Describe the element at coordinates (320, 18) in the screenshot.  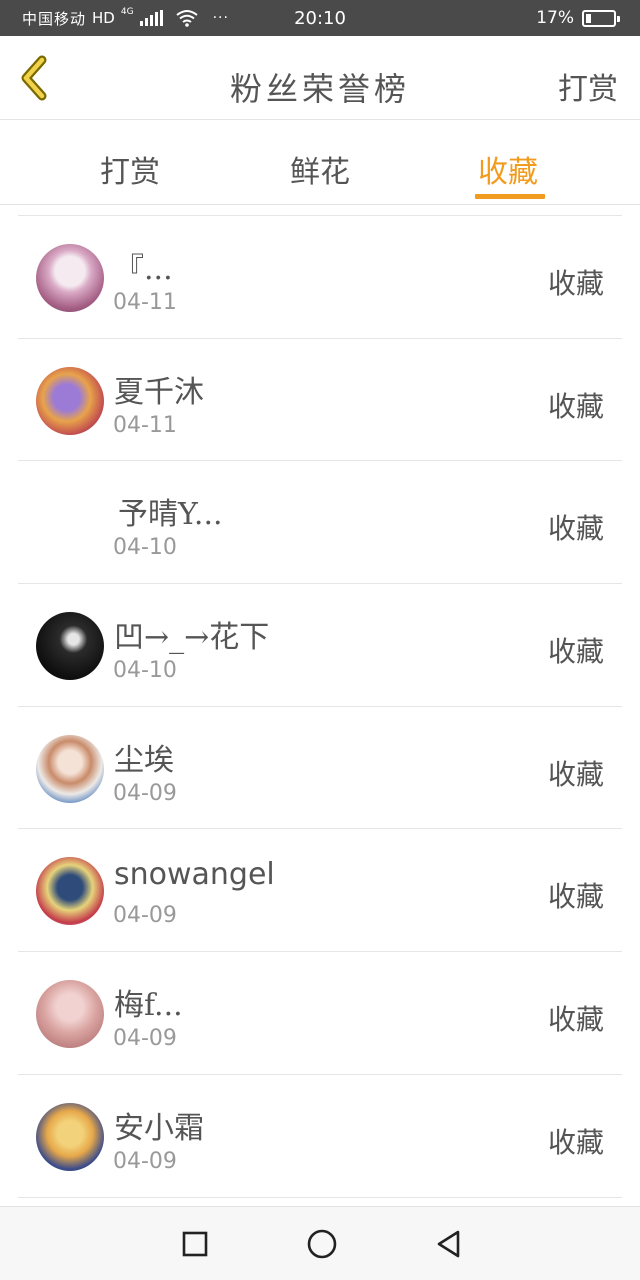
I see `status-bar: 中国移动 HD 4G ··· 20:10 17%` at that location.